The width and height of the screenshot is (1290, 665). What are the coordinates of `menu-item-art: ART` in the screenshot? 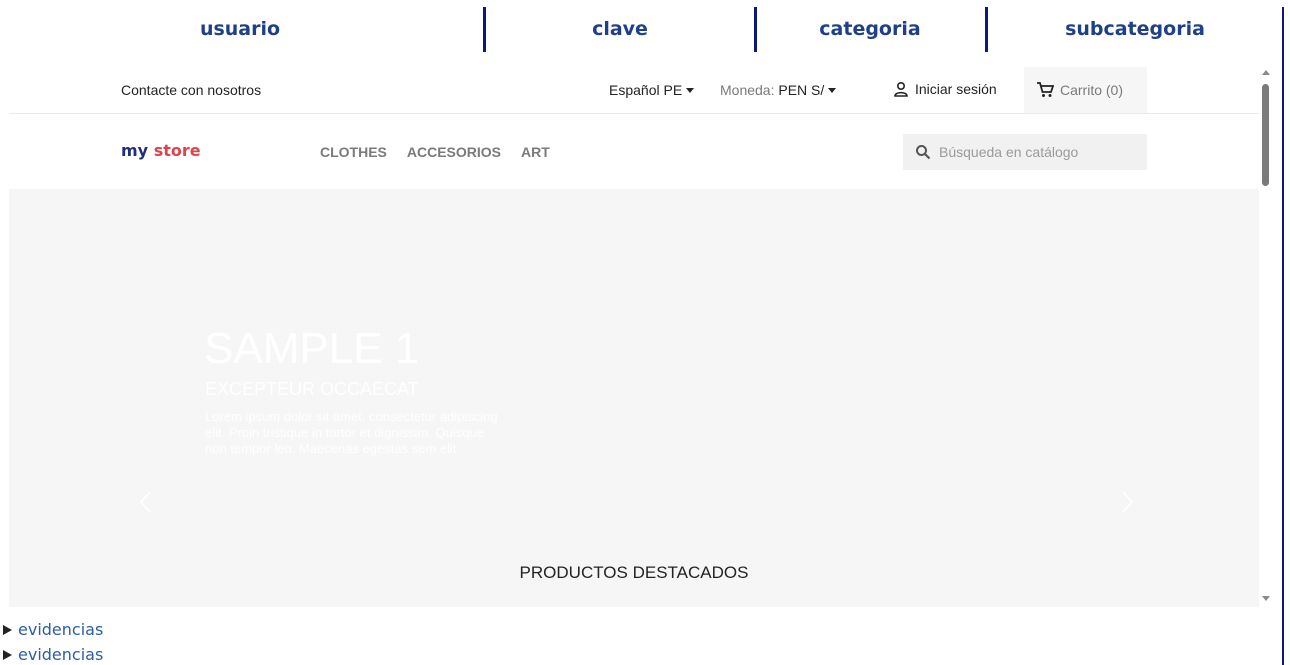 It's located at (535, 152).